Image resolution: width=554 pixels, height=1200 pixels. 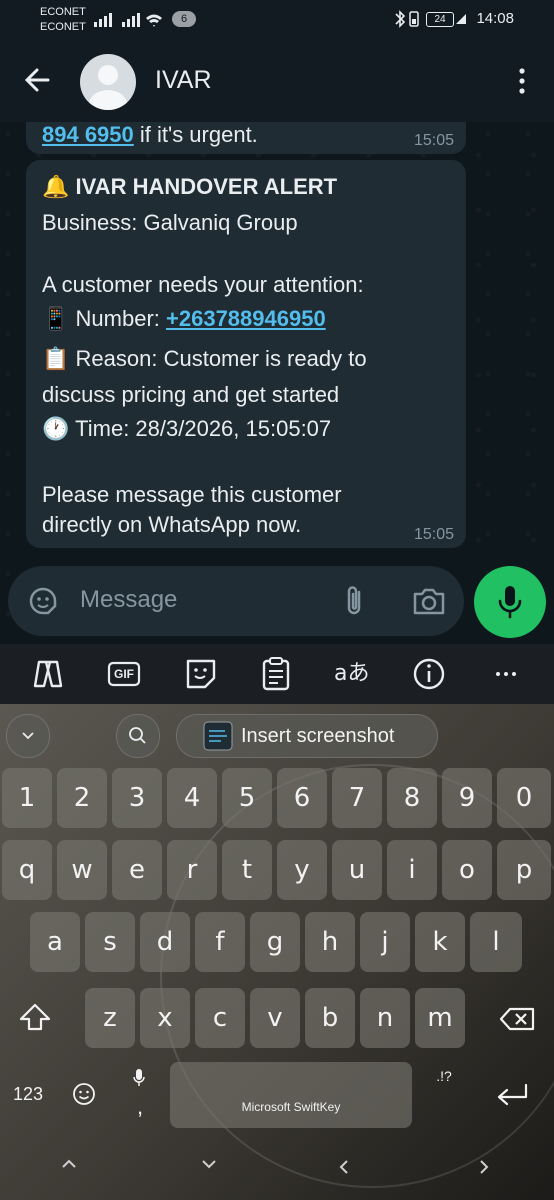 I want to click on microphone-icon, so click(x=510, y=602).